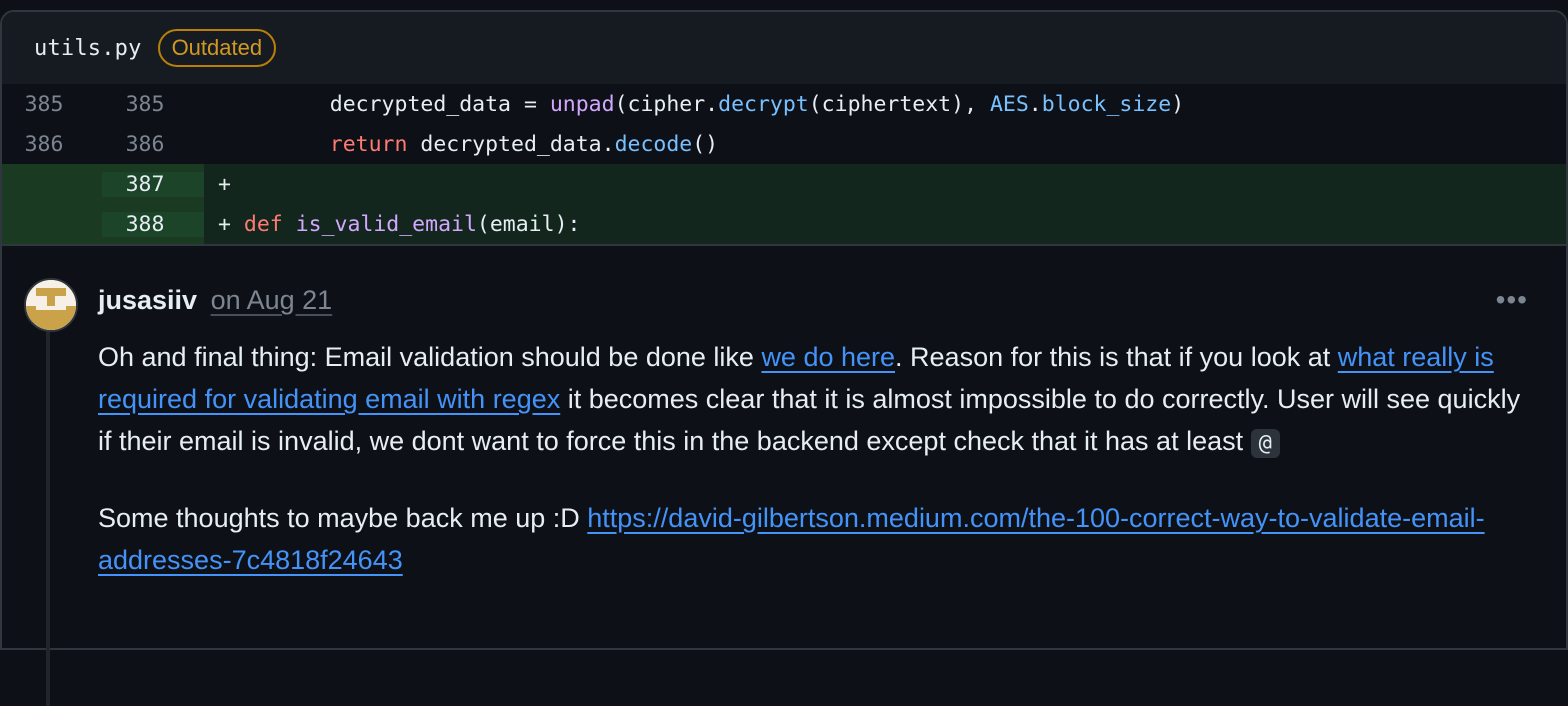 This screenshot has width=1568, height=706. Describe the element at coordinates (763, 104) in the screenshot. I see `code-token: decrypt` at that location.